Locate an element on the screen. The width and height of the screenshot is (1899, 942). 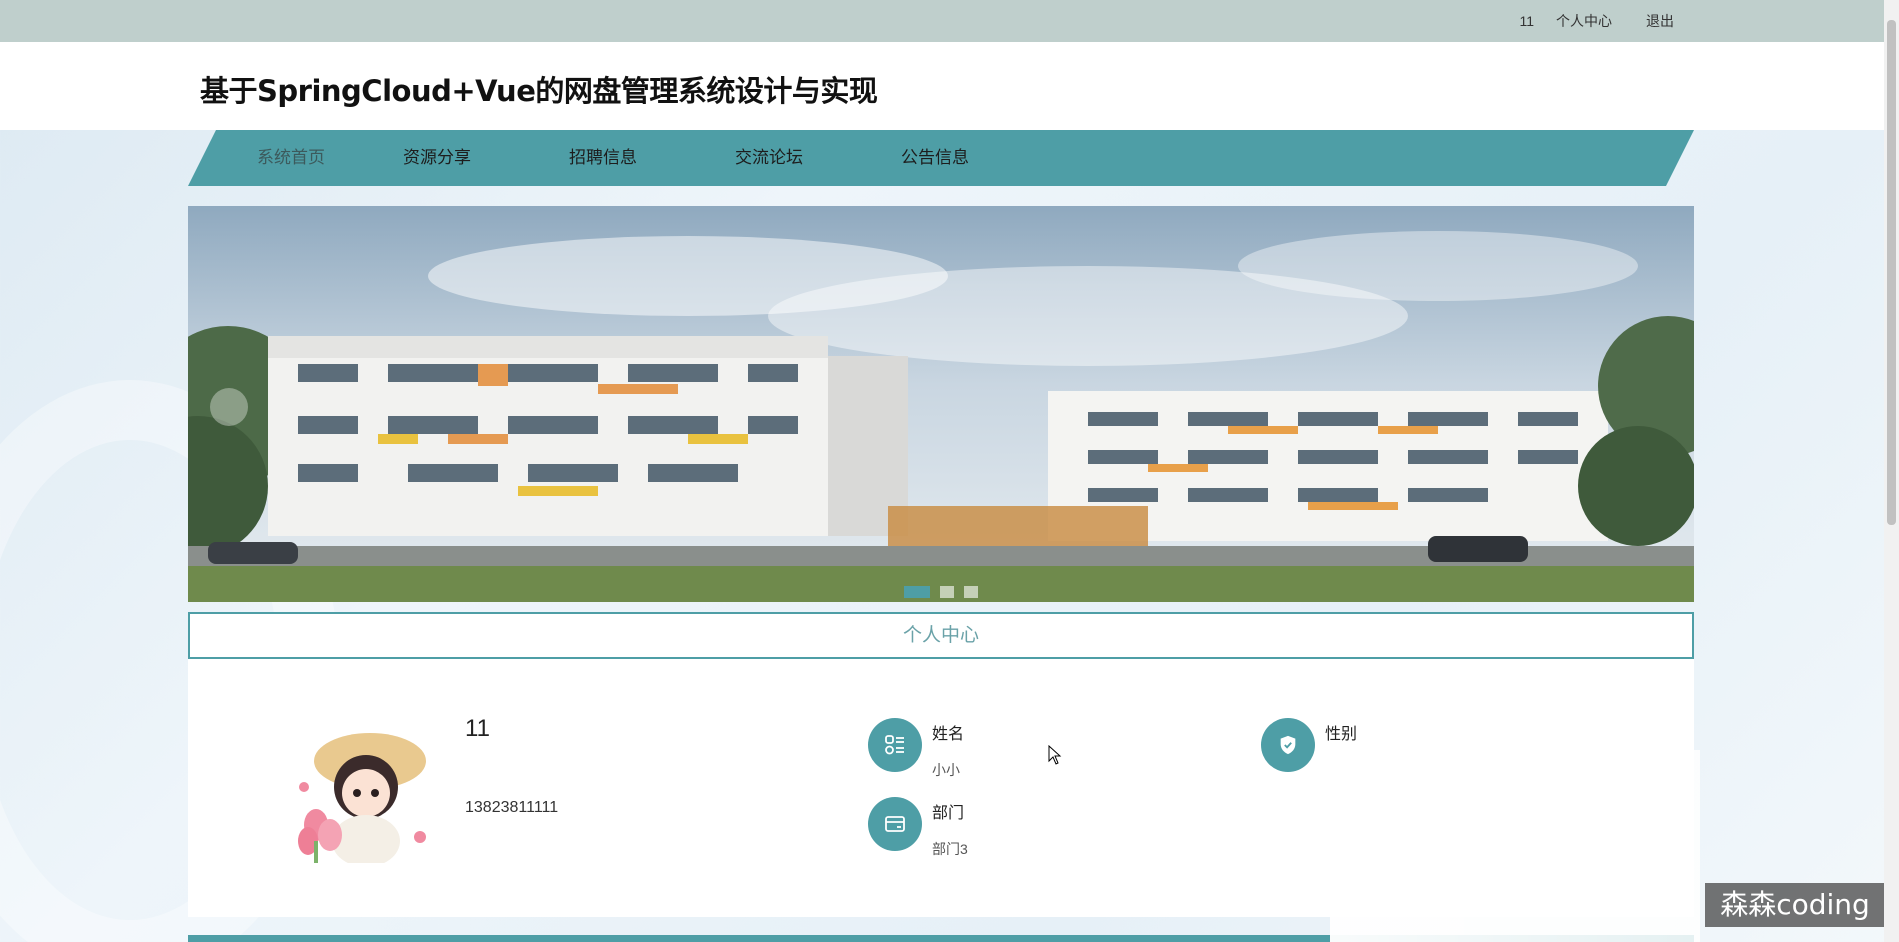
profile-link: 个人中心 is located at coordinates (1584, 21).